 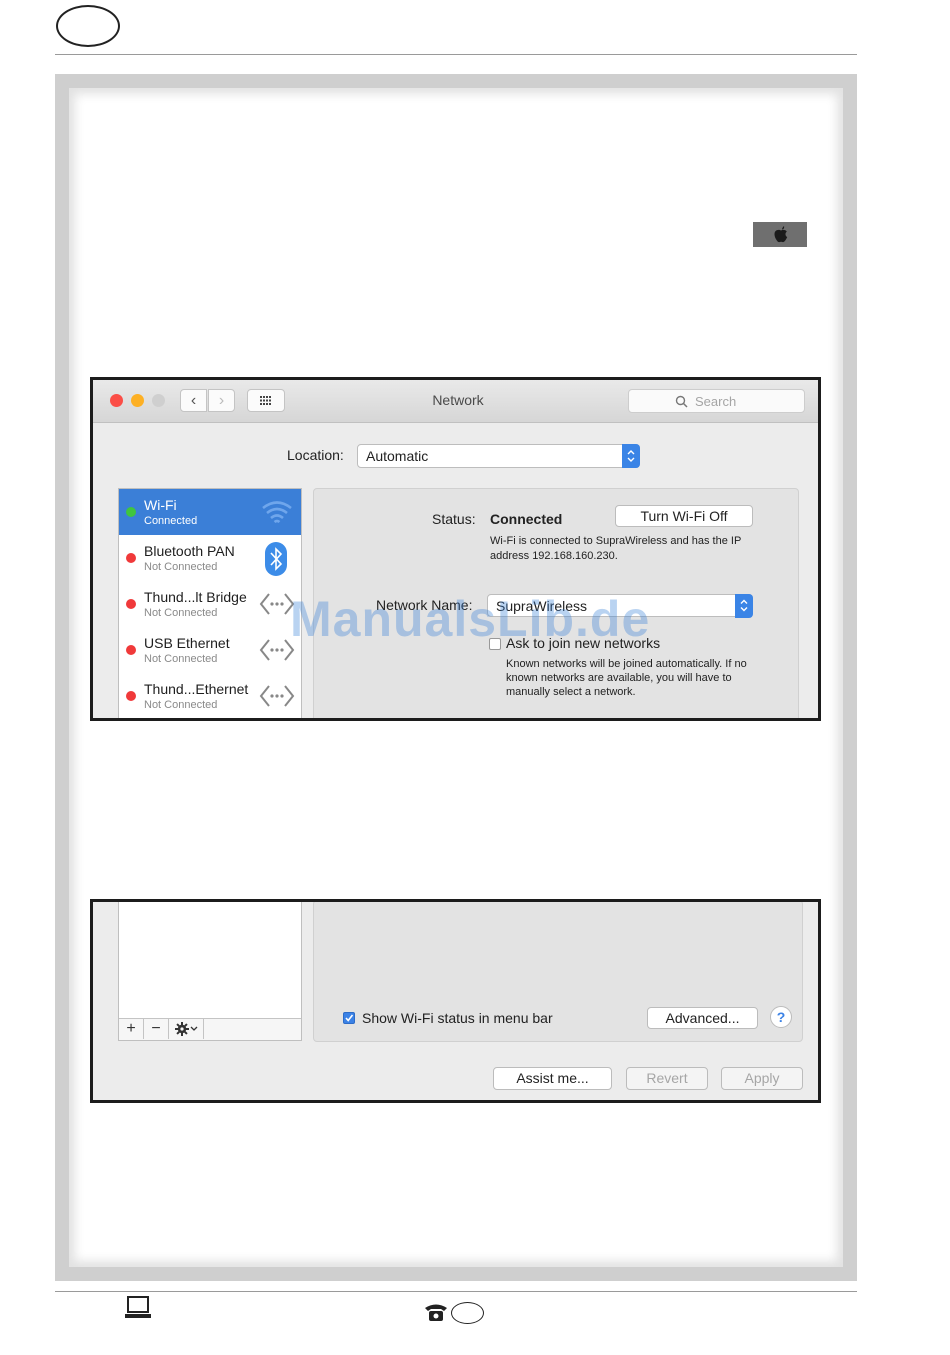 I want to click on watermark: ManualsLib.de, so click(x=470, y=619).